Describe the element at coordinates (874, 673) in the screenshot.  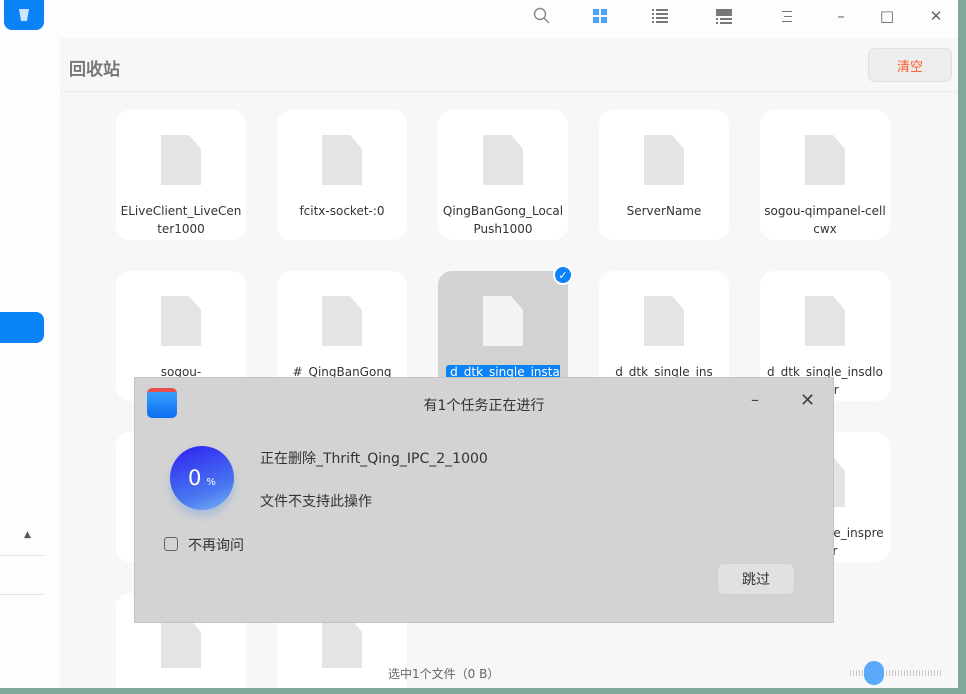
I see `icon-size-slider-handle` at that location.